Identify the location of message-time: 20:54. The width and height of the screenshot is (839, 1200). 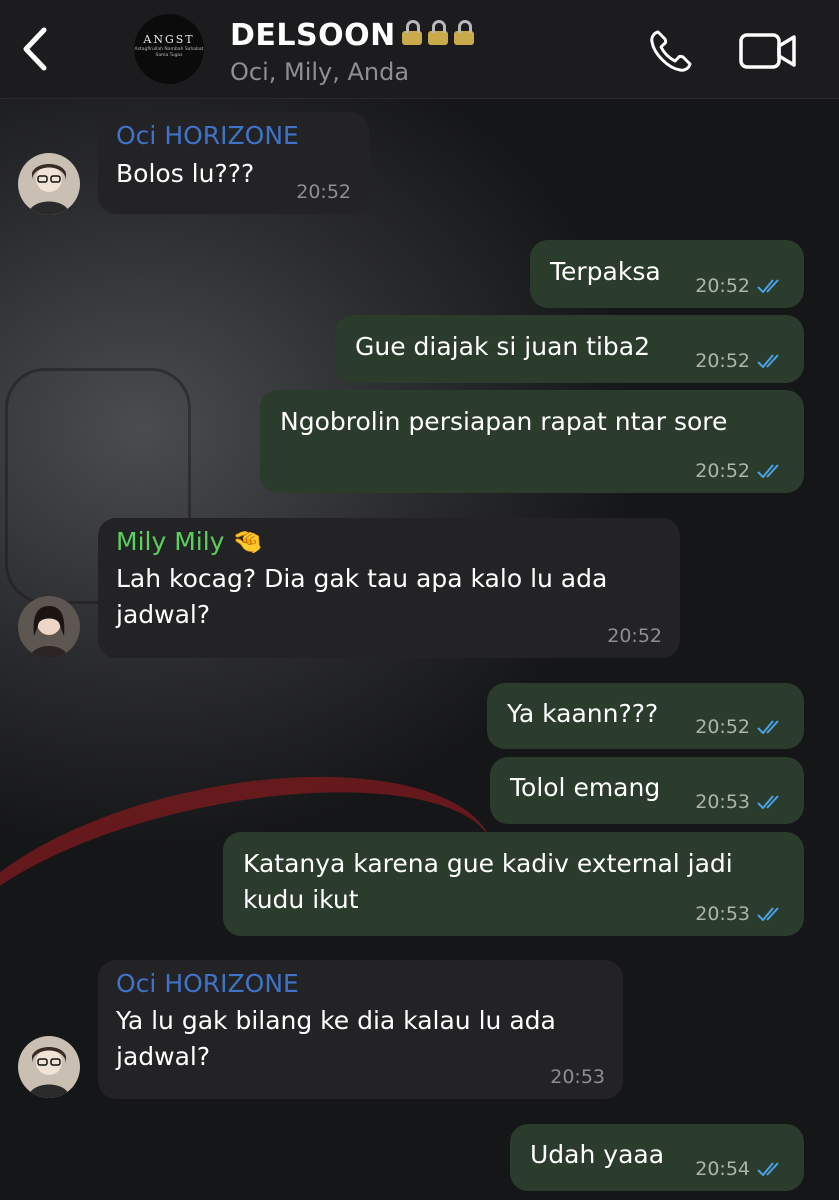
(722, 1169).